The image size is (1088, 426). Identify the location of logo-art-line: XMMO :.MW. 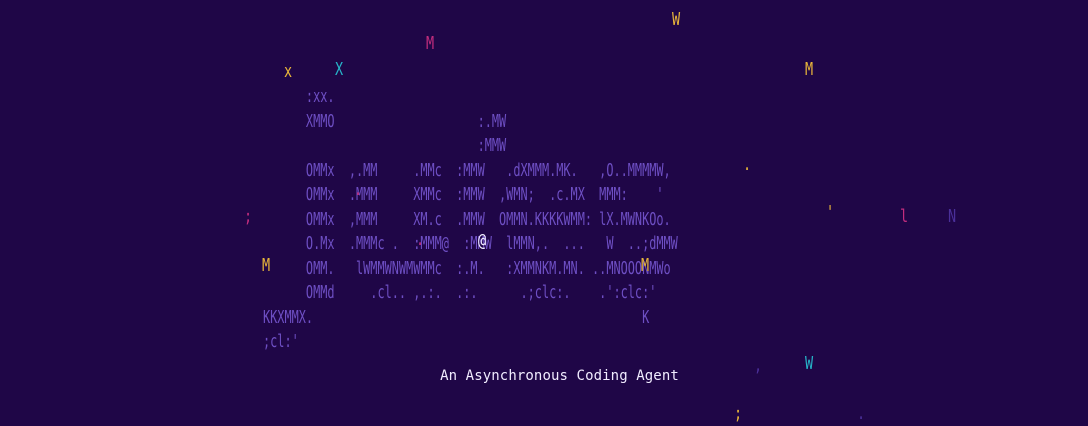
(385, 121).